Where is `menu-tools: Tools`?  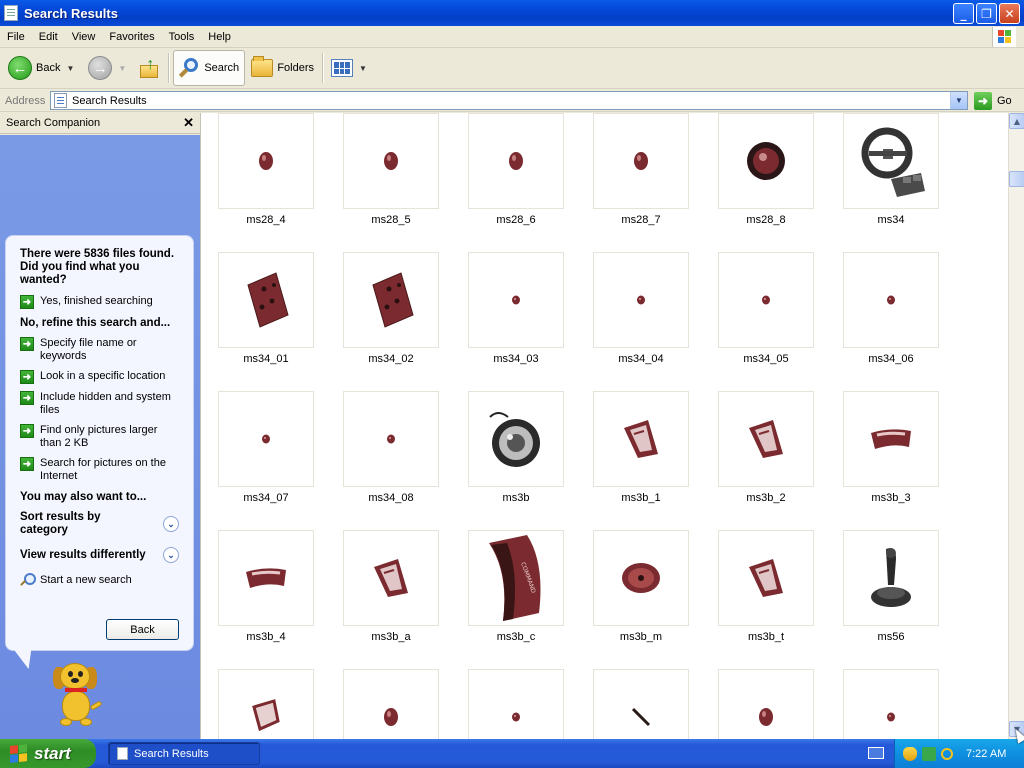
menu-tools: Tools is located at coordinates (182, 37).